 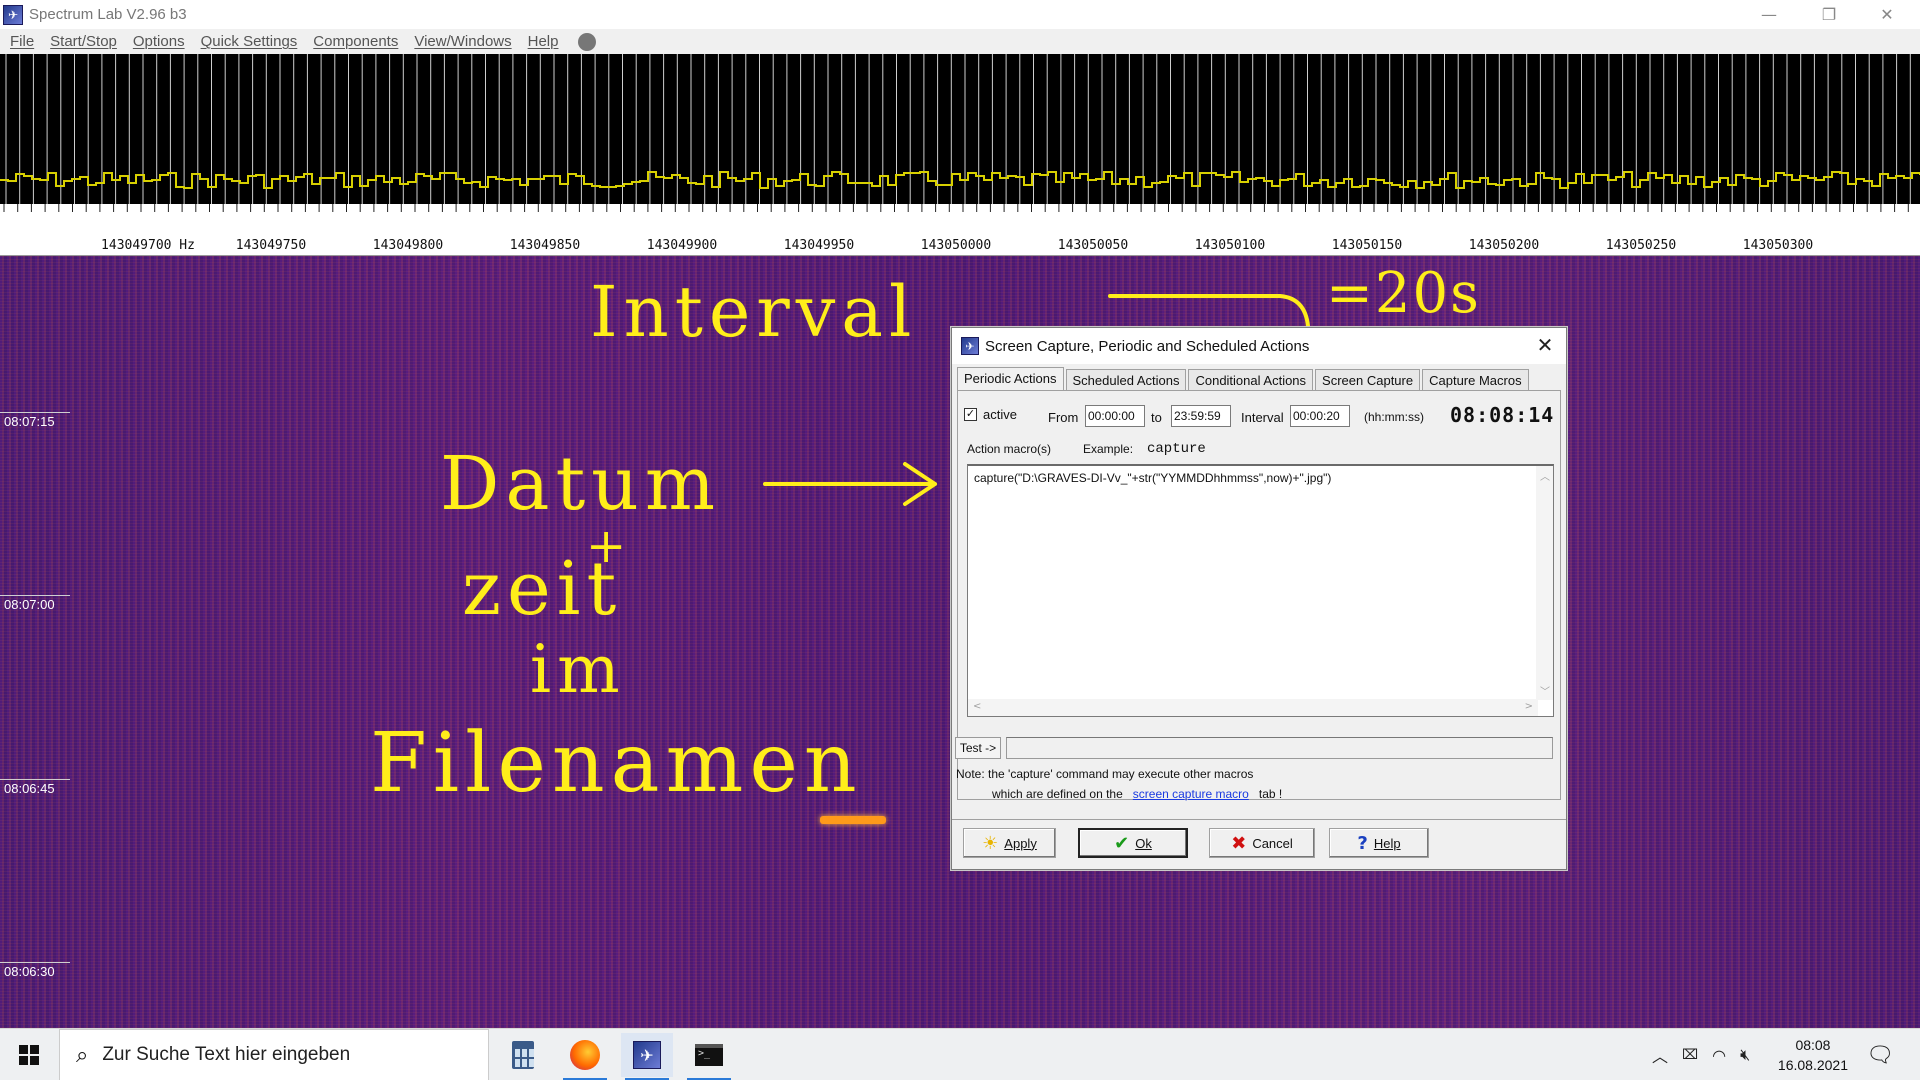 I want to click on frequency-label: 143050300, so click(x=1778, y=245).